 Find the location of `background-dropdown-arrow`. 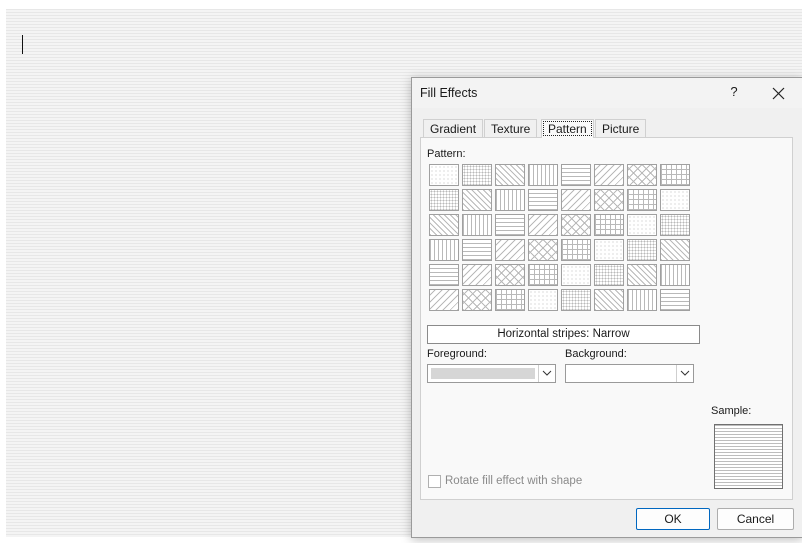

background-dropdown-arrow is located at coordinates (684, 373).